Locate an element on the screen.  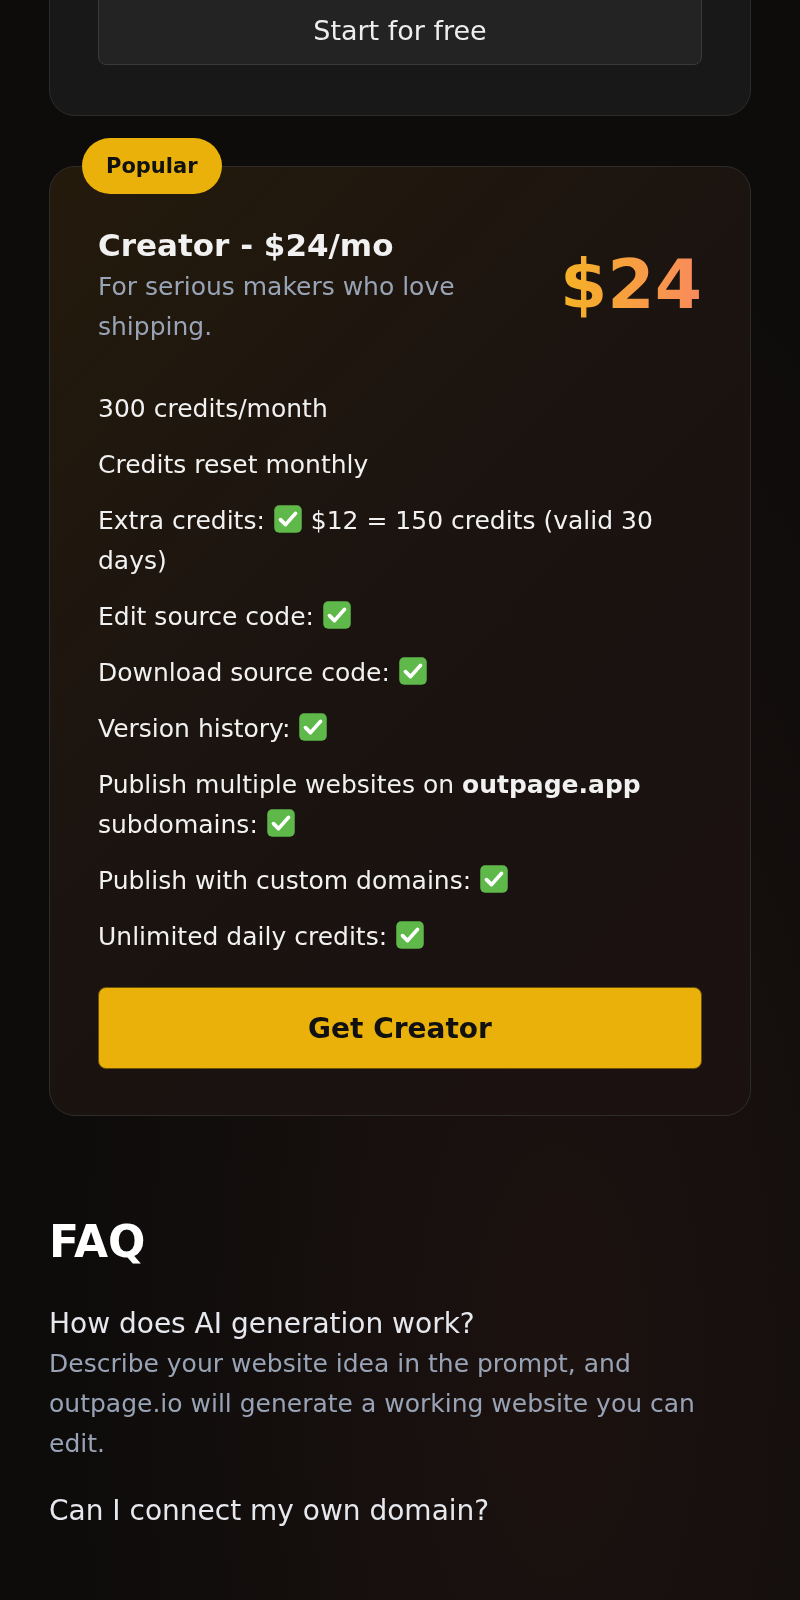
start-button: Start for free is located at coordinates (400, 32).